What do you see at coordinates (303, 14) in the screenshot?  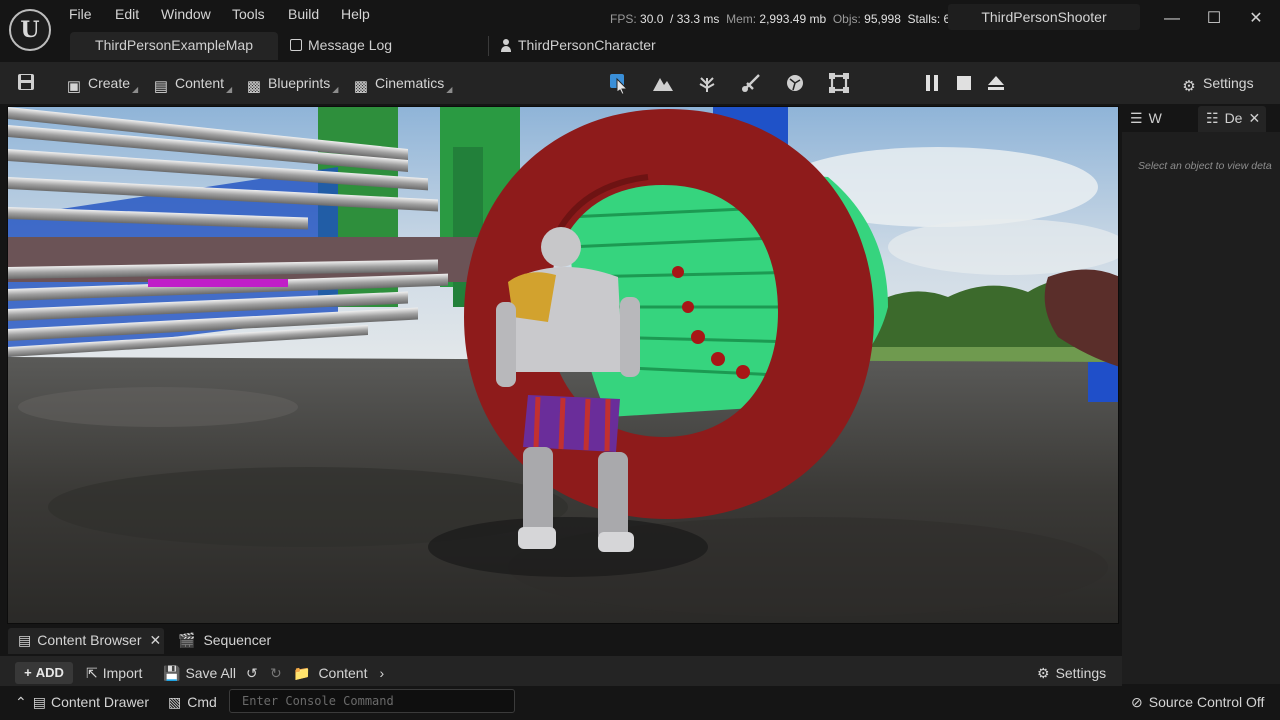 I see `menu-build: Build` at bounding box center [303, 14].